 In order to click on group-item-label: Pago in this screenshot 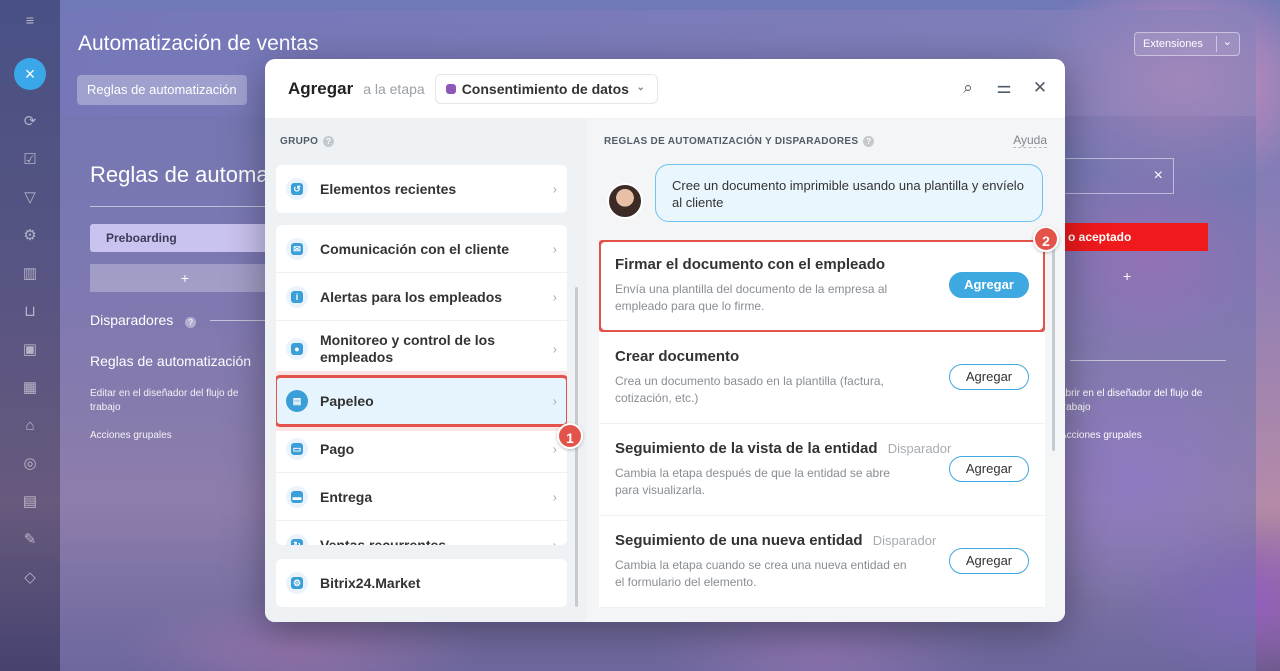, I will do `click(337, 448)`.